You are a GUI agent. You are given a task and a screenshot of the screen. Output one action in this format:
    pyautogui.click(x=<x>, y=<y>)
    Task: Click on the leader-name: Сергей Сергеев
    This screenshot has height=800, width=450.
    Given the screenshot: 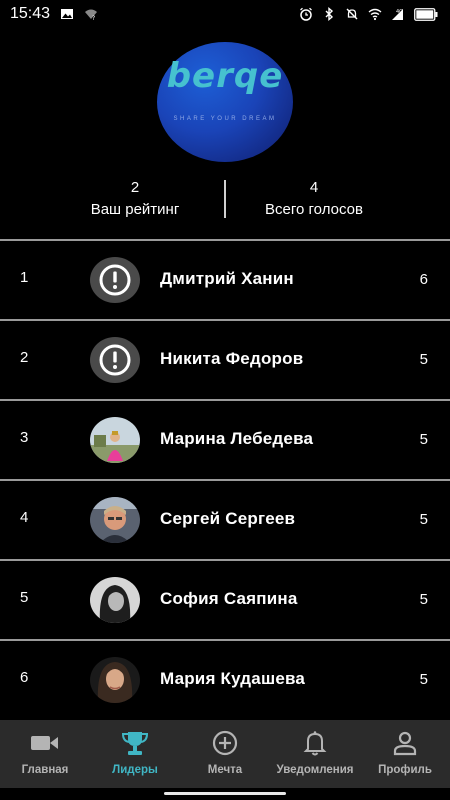 What is the action you would take?
    pyautogui.click(x=228, y=518)
    